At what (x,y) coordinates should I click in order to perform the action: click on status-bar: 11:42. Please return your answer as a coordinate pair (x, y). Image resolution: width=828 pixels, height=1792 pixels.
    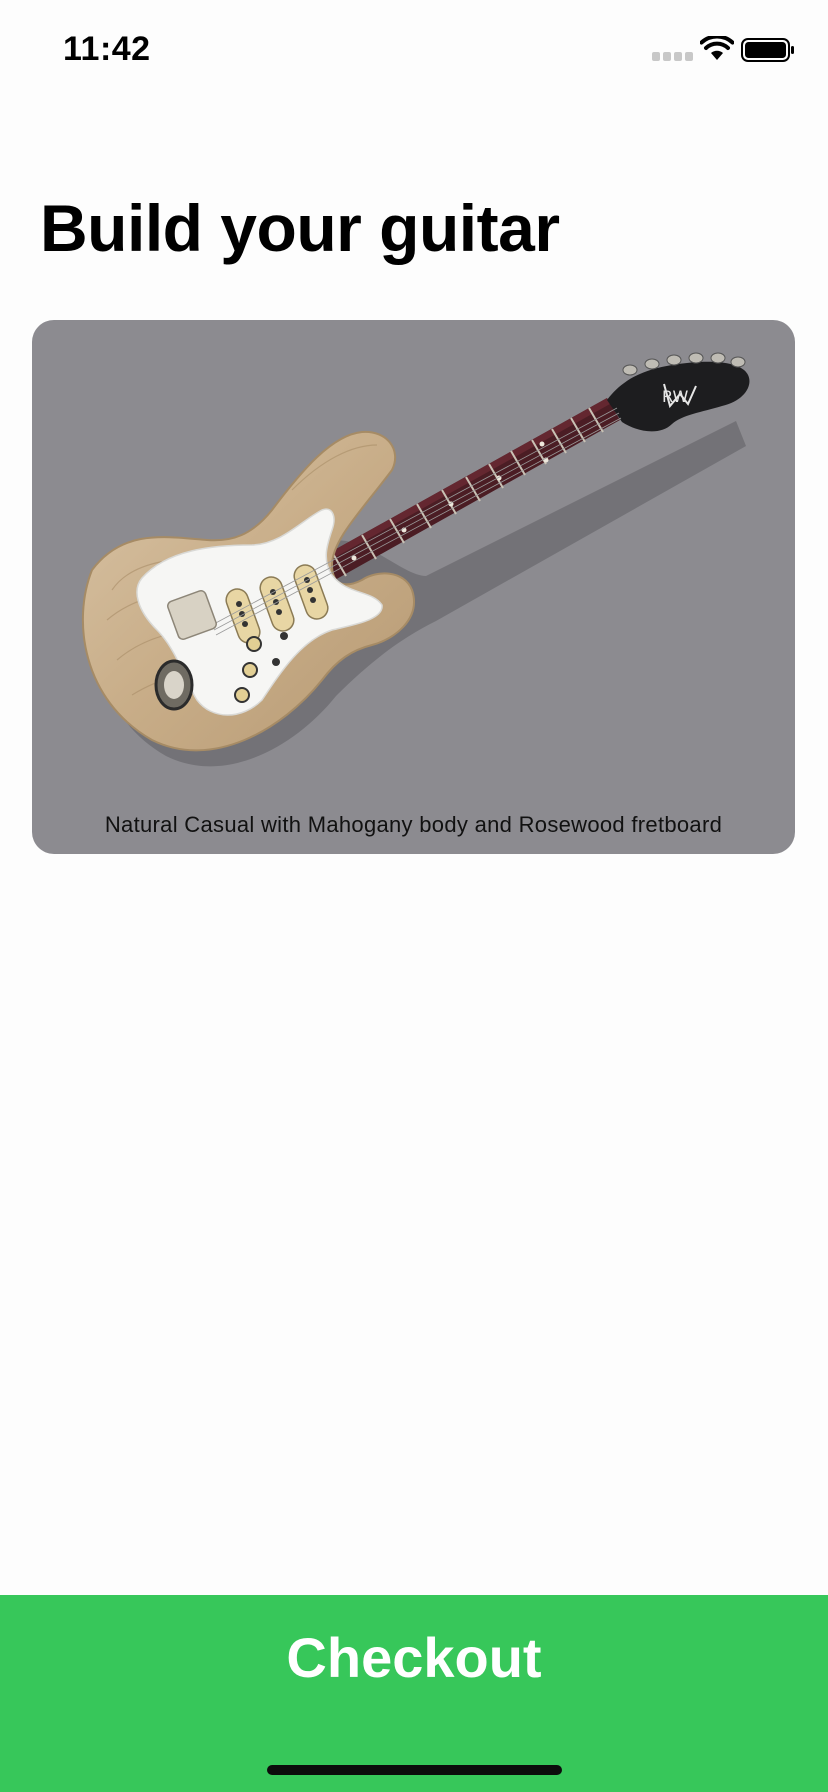
    Looking at the image, I should click on (414, 50).